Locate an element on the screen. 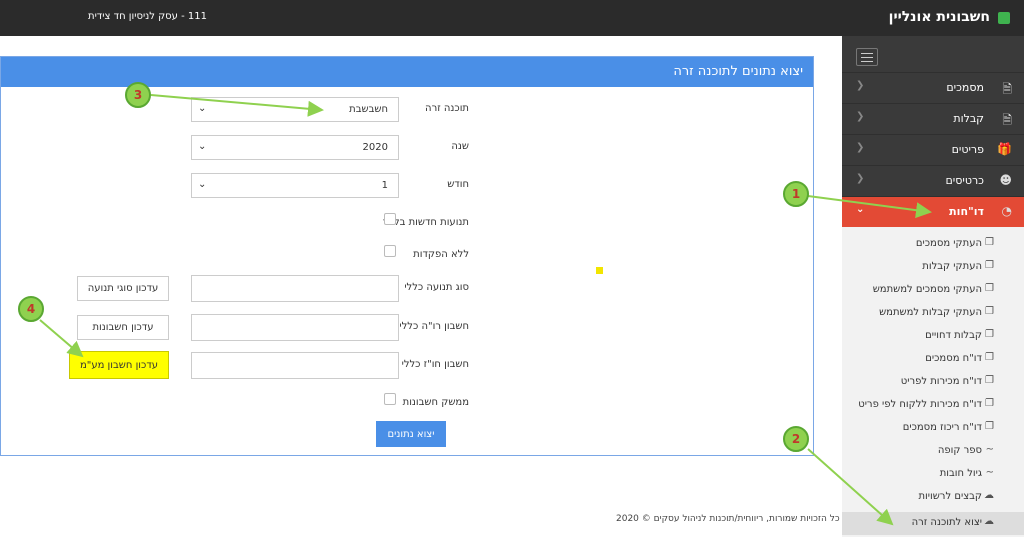 The height and width of the screenshot is (537, 1024). annotation-badge-4: 4 is located at coordinates (31, 309).